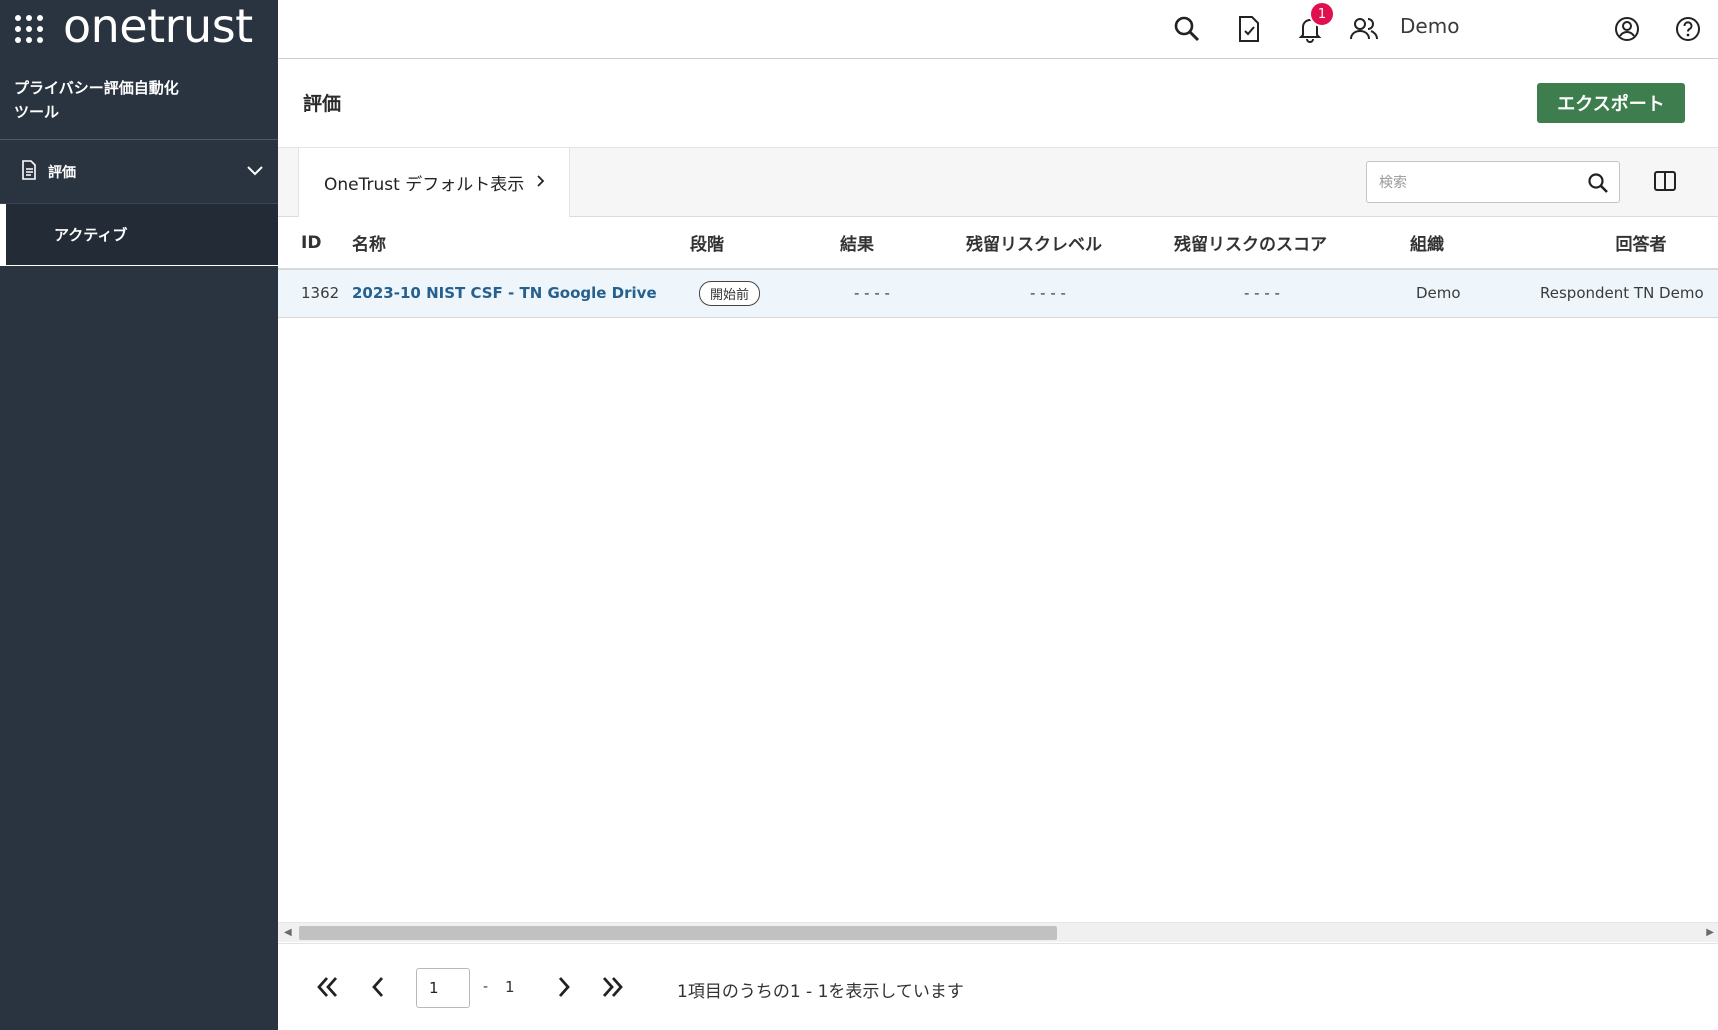 Image resolution: width=1718 pixels, height=1030 pixels. Describe the element at coordinates (541, 183) in the screenshot. I see `chevron-right-icon` at that location.